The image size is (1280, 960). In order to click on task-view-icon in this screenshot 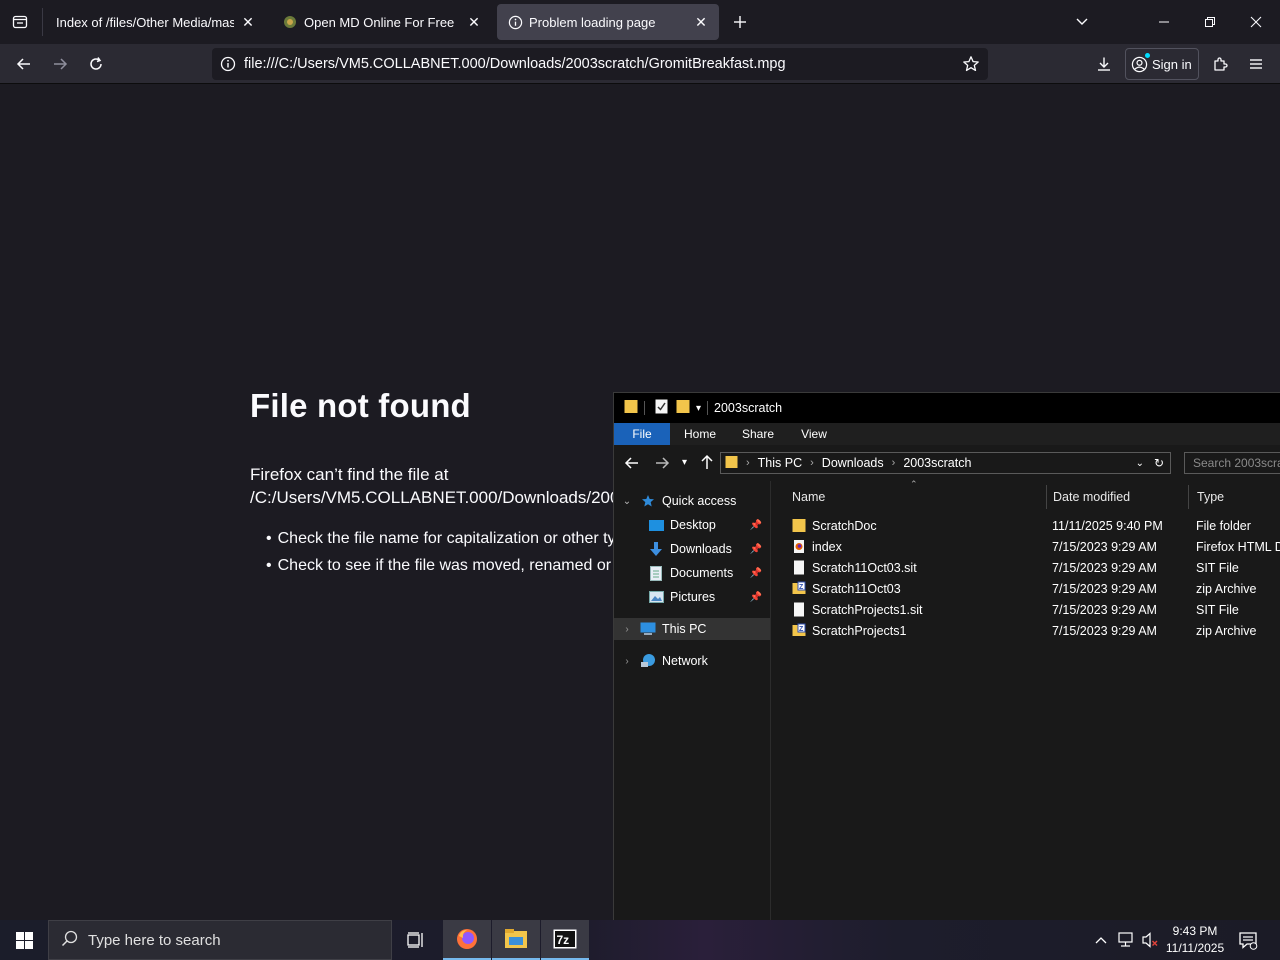, I will do `click(415, 940)`.